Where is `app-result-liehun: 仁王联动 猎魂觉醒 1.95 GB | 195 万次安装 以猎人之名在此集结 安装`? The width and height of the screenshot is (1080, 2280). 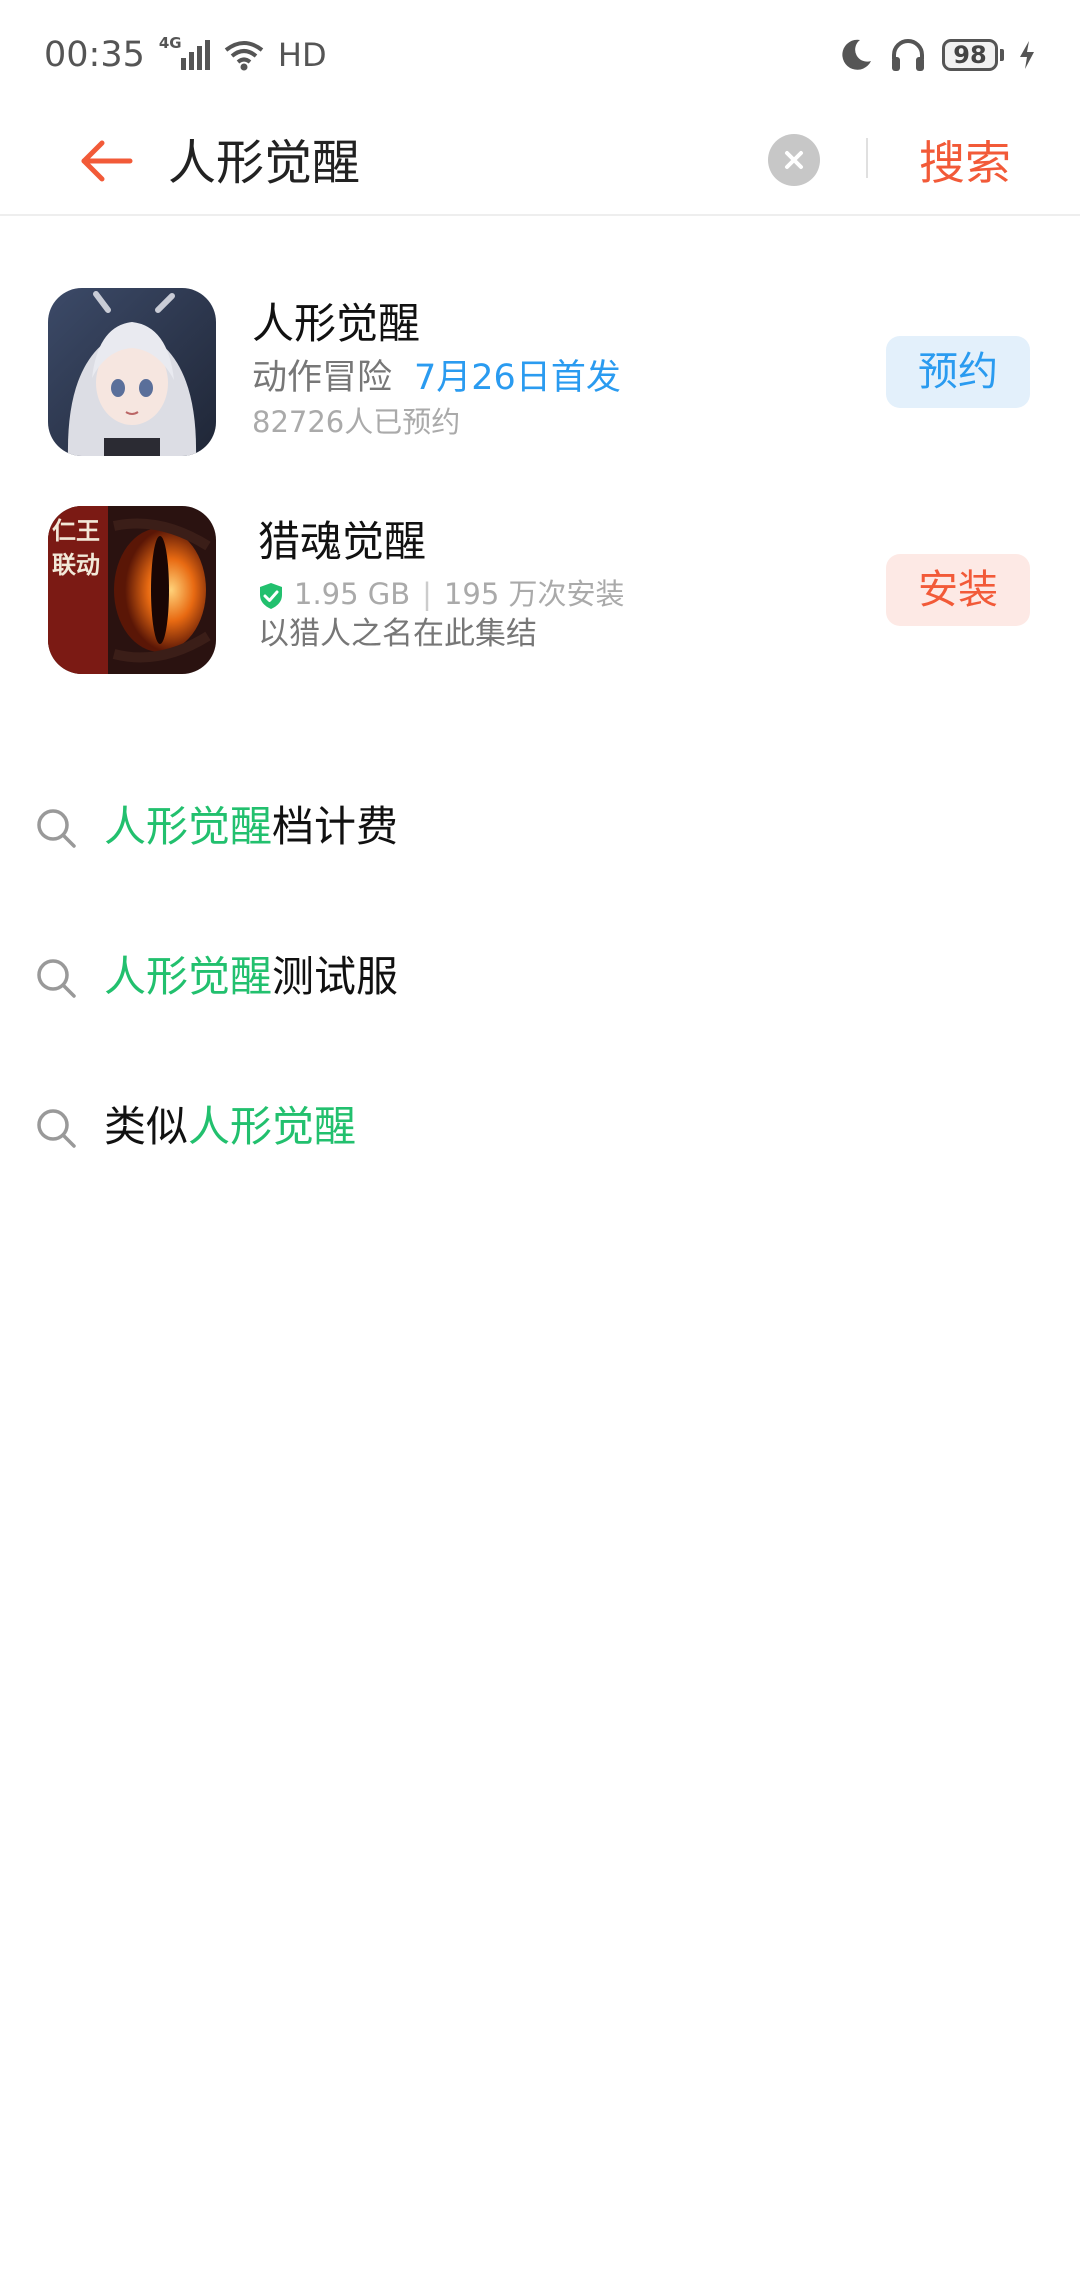 app-result-liehun: 仁王联动 猎魂觉醒 1.95 GB | 195 万次安装 以猎人之名在此集结 安装 is located at coordinates (540, 596).